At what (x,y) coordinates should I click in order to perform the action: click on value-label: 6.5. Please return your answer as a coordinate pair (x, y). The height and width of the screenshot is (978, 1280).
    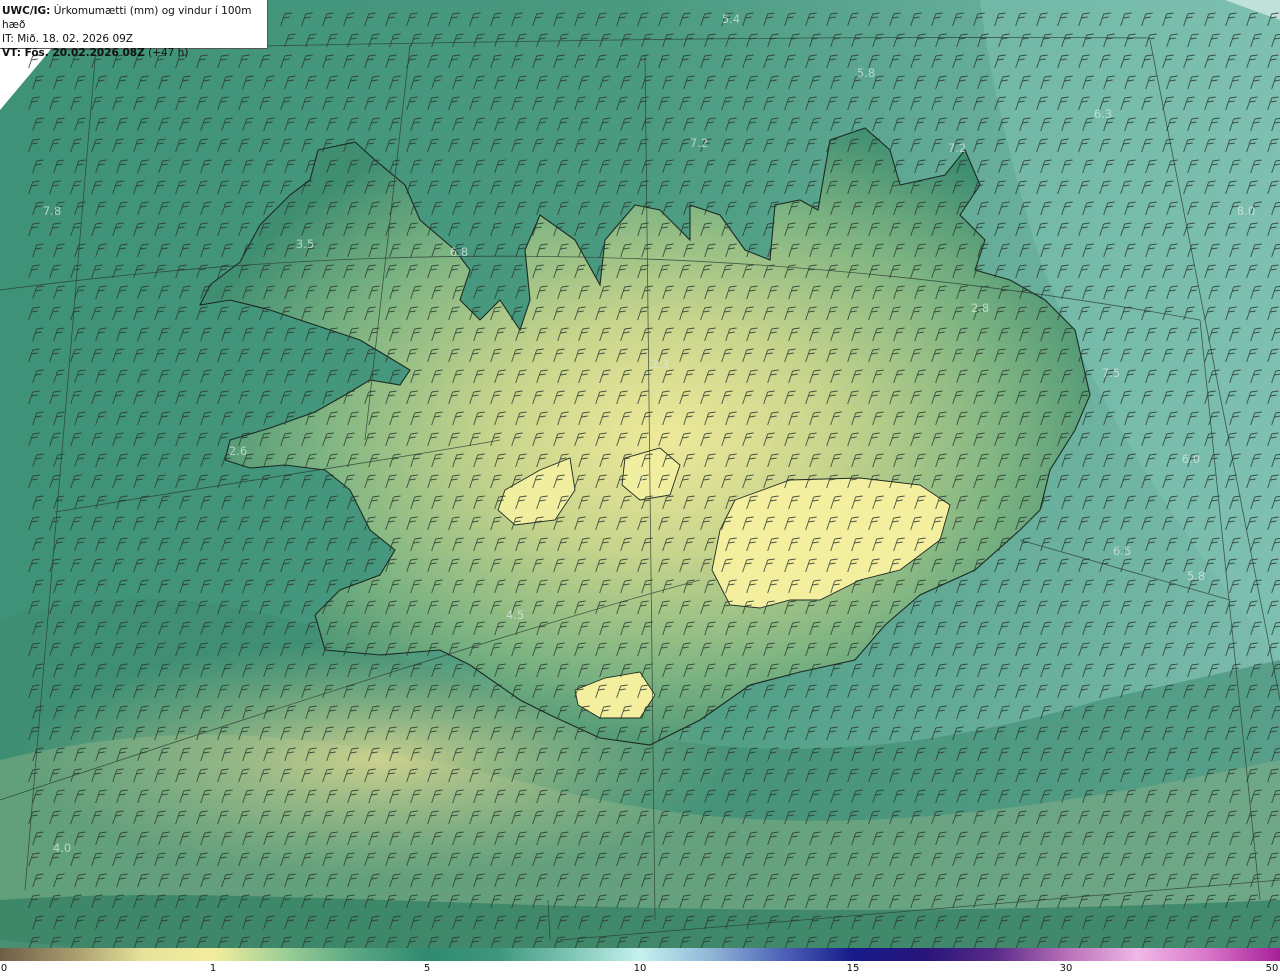
    Looking at the image, I should click on (1122, 551).